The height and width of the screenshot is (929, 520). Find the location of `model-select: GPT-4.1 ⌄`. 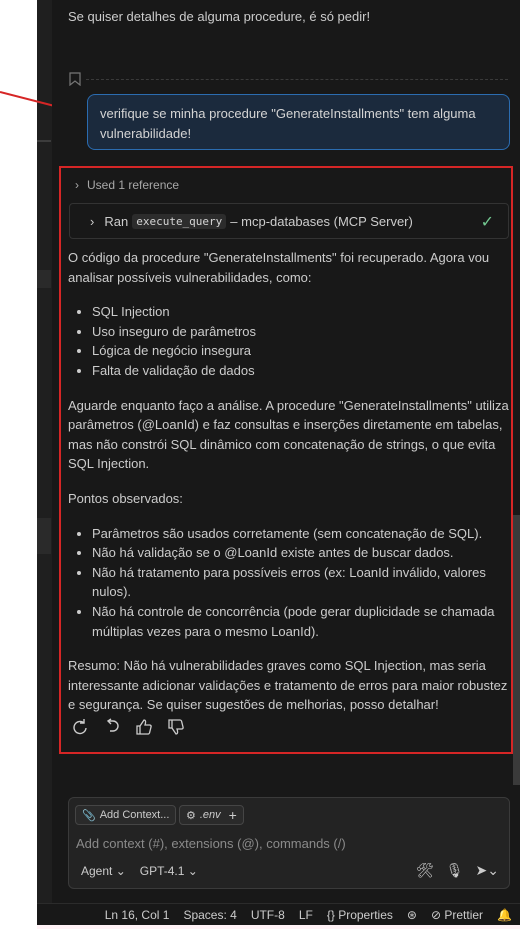

model-select: GPT-4.1 ⌄ is located at coordinates (169, 871).